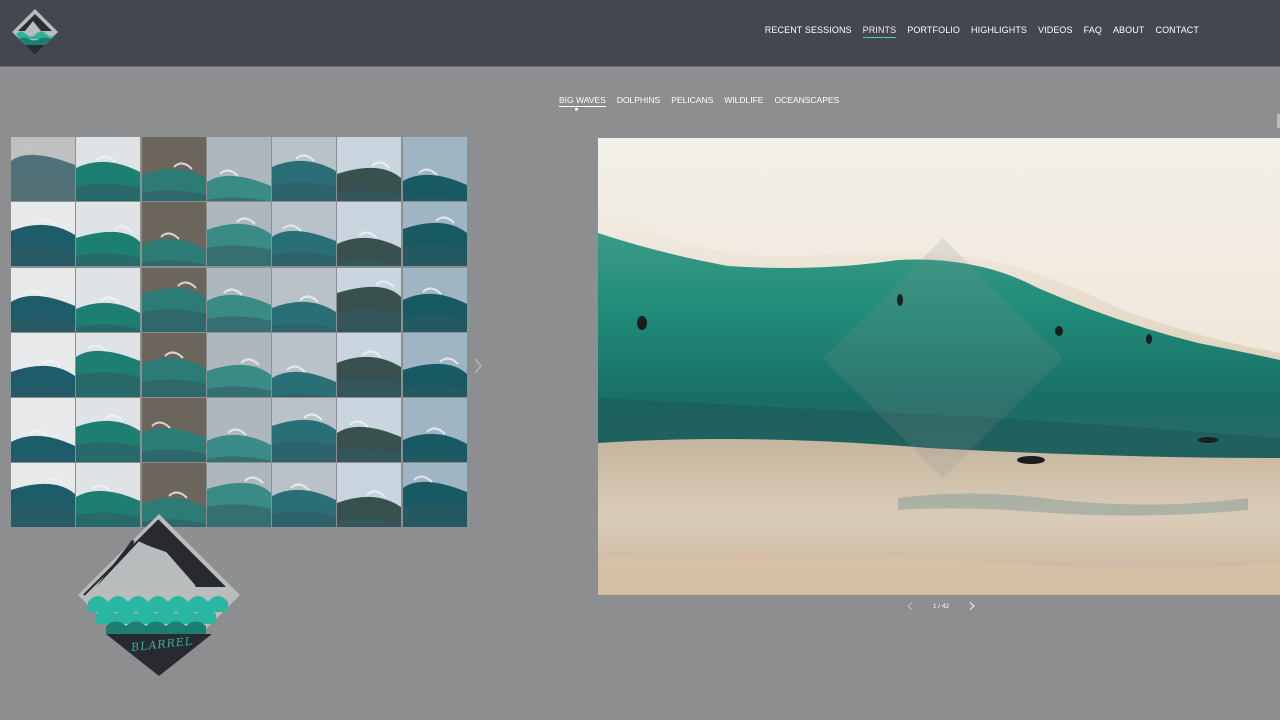 The image size is (1280, 720). I want to click on photo-counter: 1 / 42, so click(941, 606).